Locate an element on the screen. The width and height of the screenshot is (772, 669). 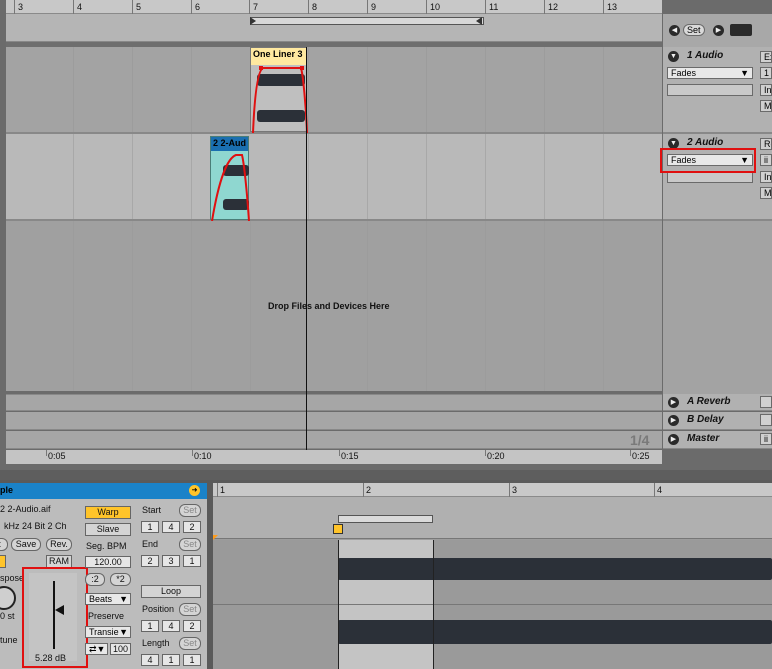
track-name: B Delay is located at coordinates (705, 419).